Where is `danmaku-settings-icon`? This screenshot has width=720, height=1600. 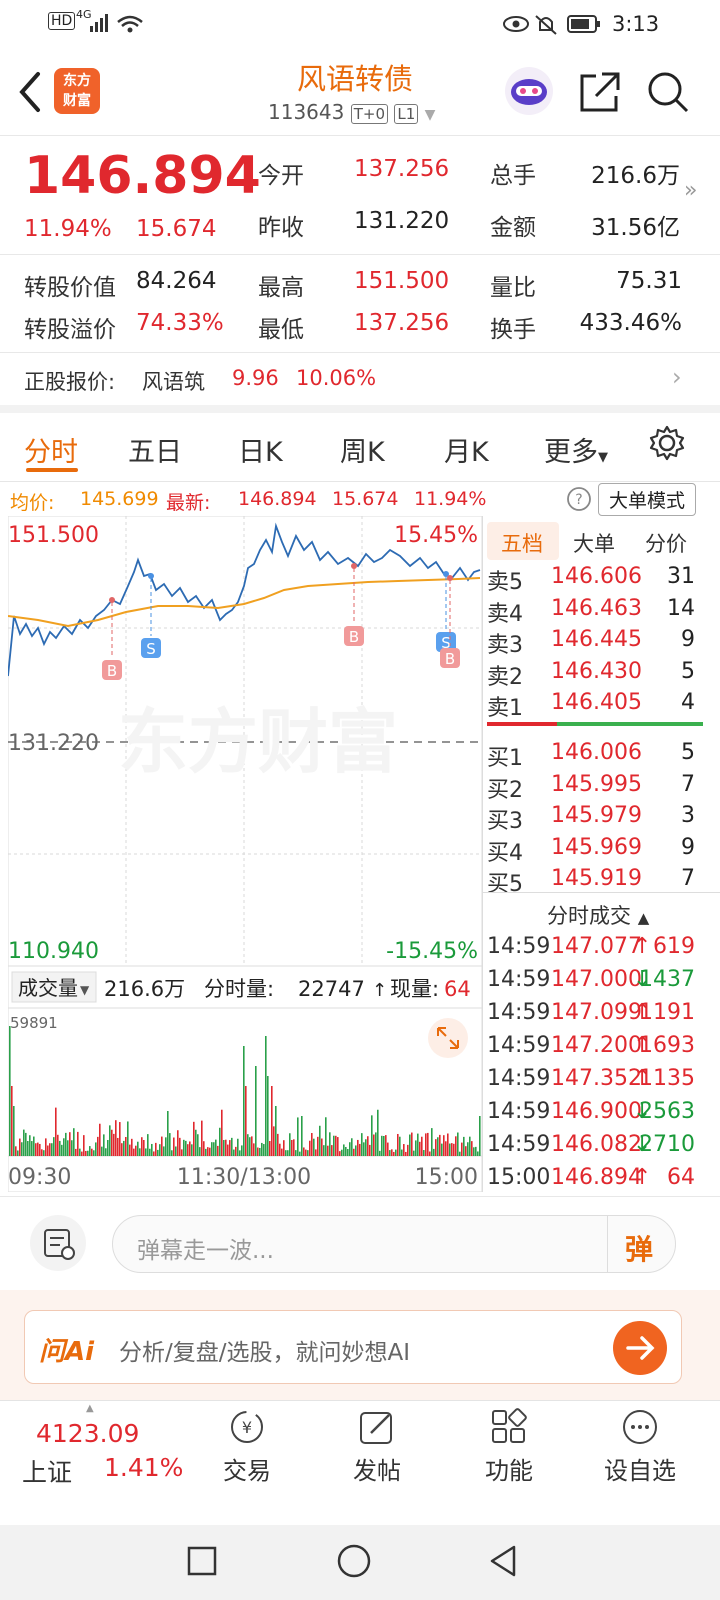
danmaku-settings-icon is located at coordinates (58, 1243).